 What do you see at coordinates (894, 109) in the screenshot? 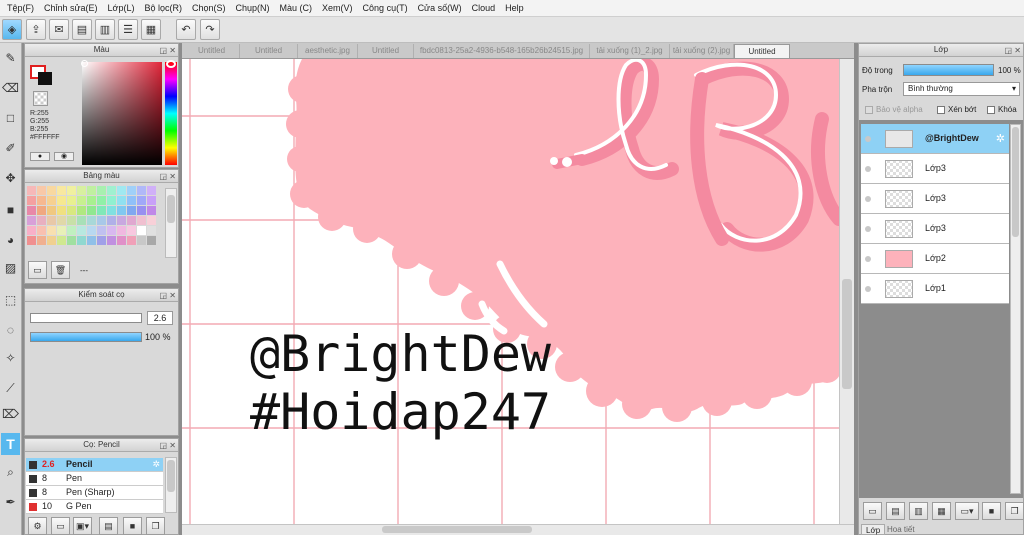
I see `protect-alpha-checkbox: Bảo vệ alpha` at bounding box center [894, 109].